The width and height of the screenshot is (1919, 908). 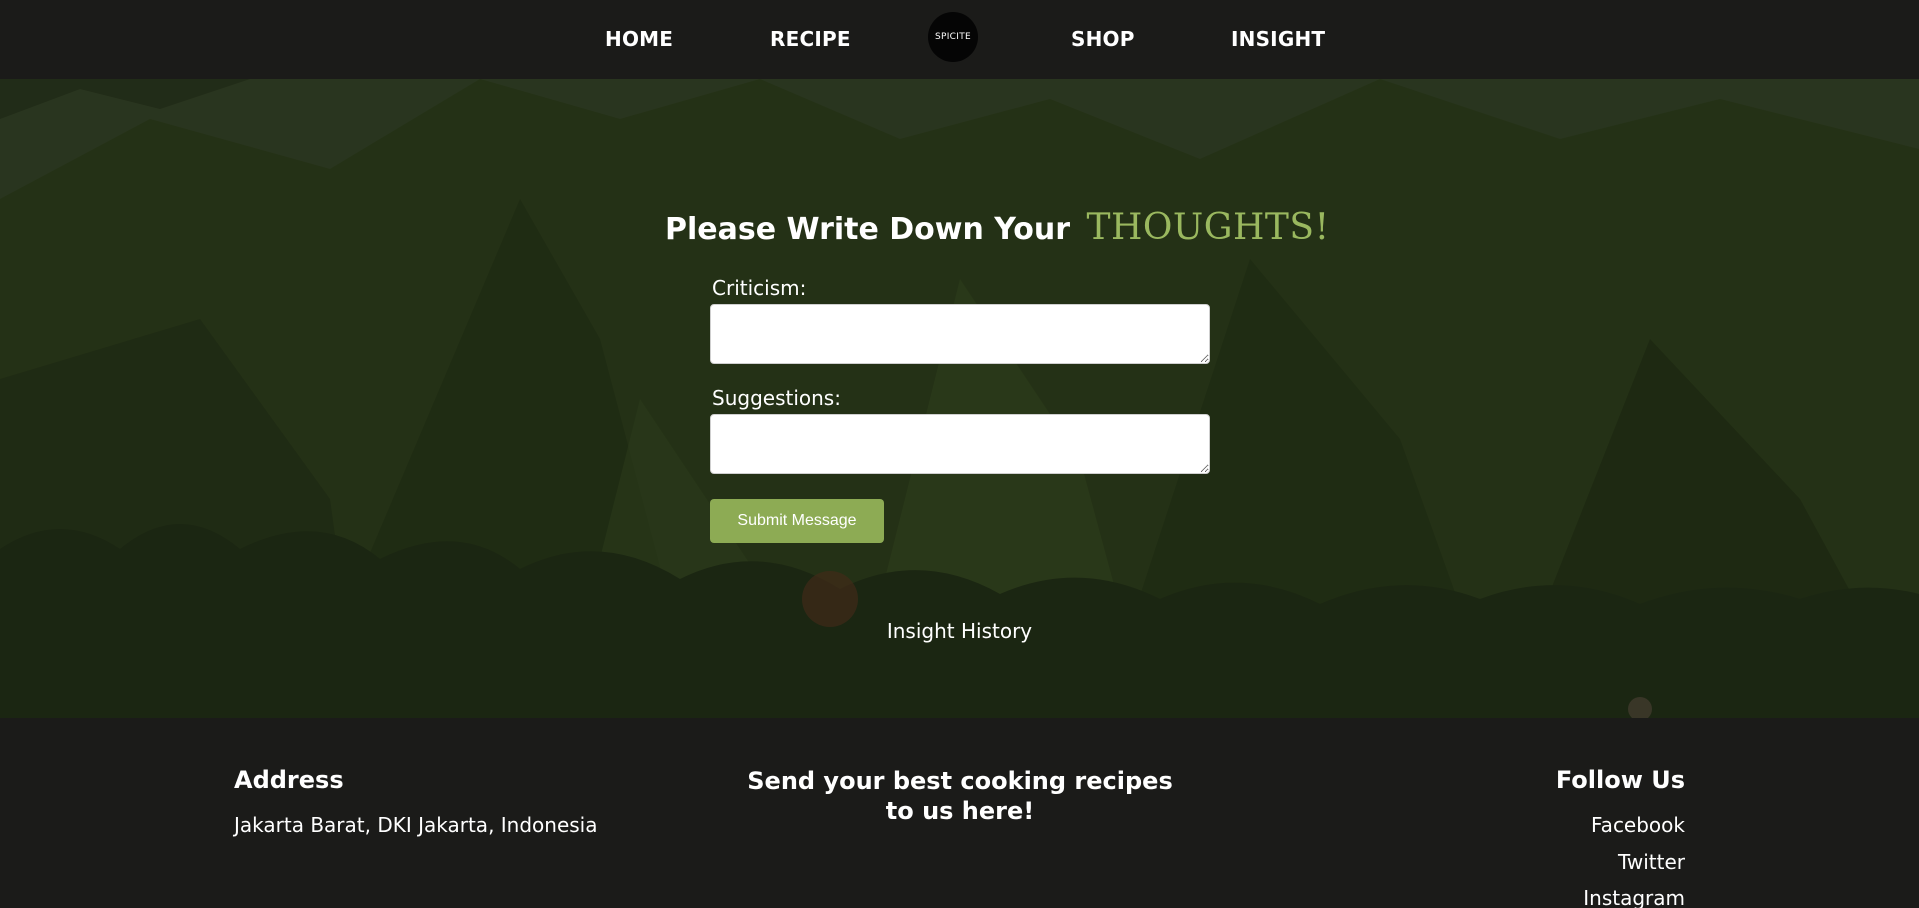 I want to click on top-navbar: HOME RECIPE SPICITE SHOP INSIGHT, so click(x=959, y=39).